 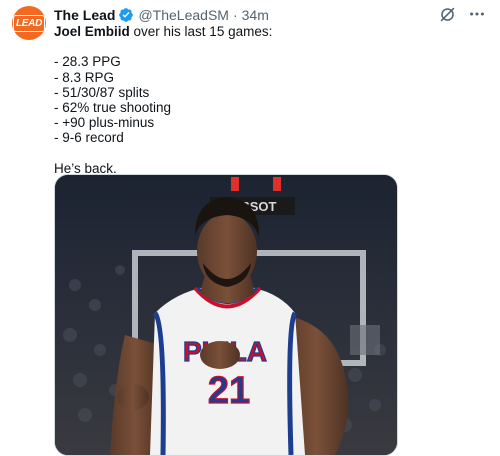 I want to click on player-name: Joel Embiid, so click(x=92, y=31).